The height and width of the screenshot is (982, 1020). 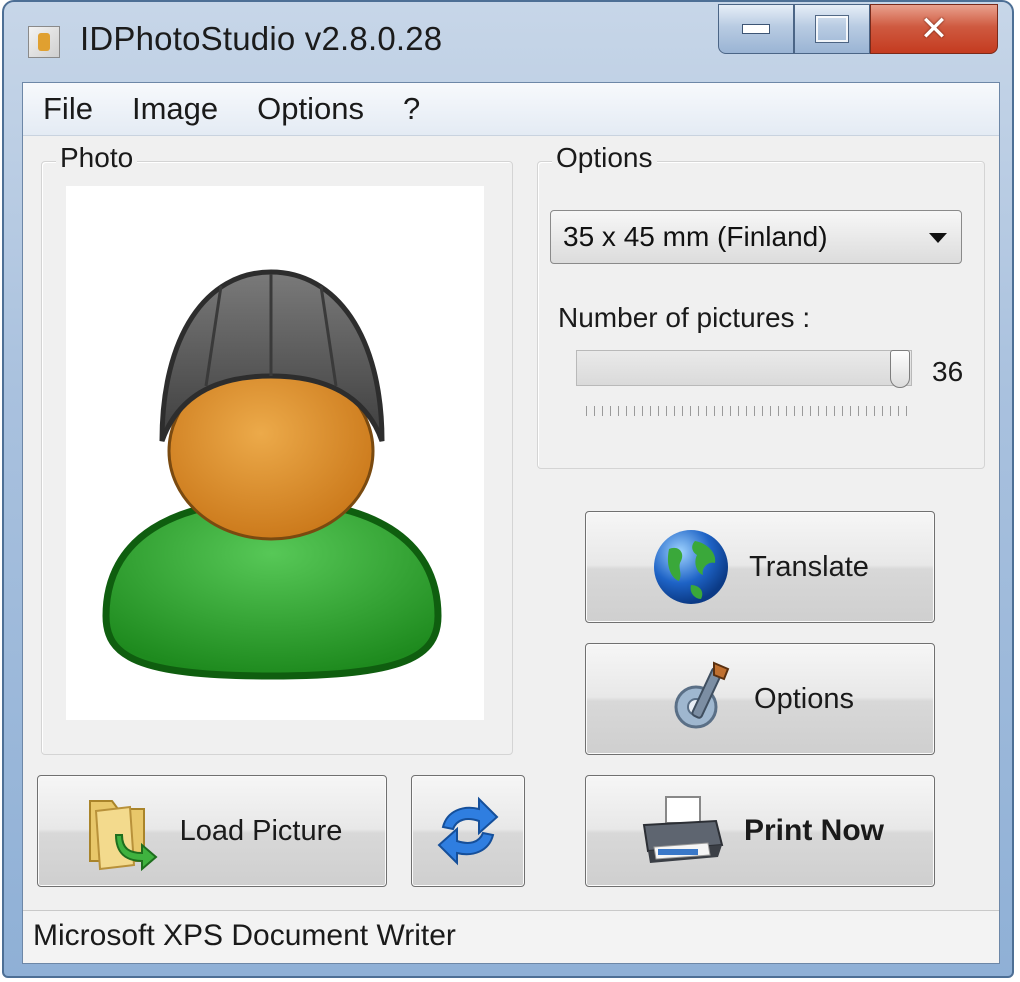 I want to click on load-picture-button: Load Picture, so click(x=212, y=831).